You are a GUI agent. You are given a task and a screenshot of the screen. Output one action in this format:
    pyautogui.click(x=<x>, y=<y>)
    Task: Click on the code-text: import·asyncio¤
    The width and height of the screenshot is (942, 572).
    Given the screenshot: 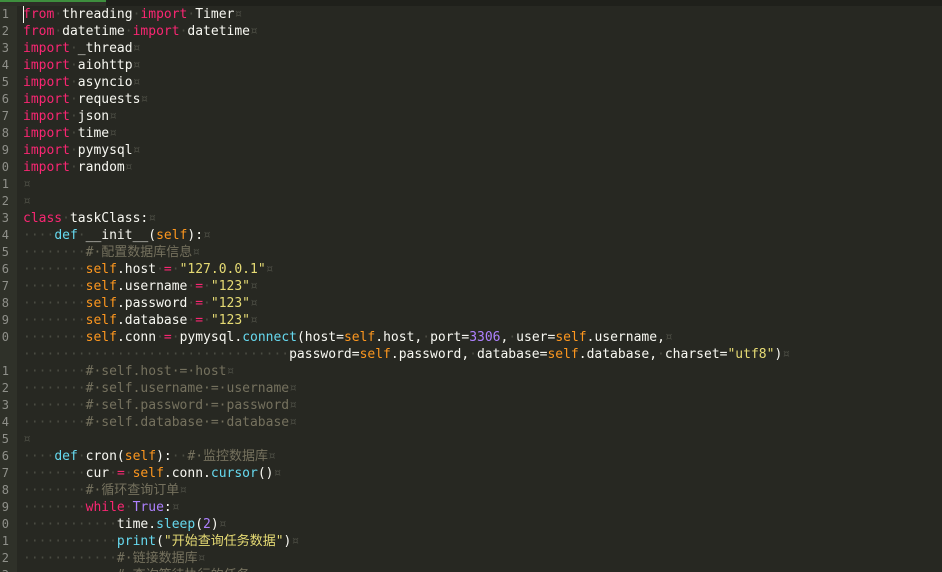 What is the action you would take?
    pyautogui.click(x=81, y=82)
    